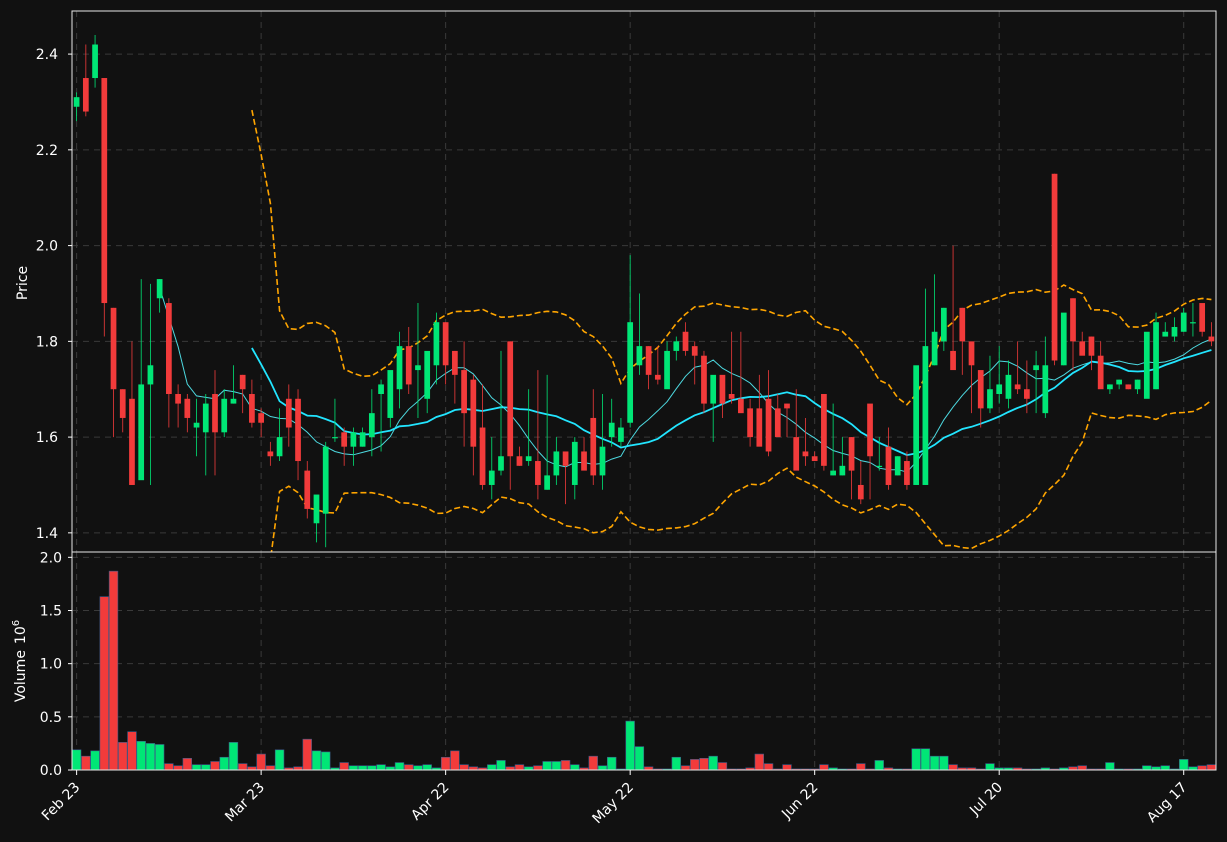 This screenshot has height=842, width=1227. I want to click on price-tick-label: 1.4, so click(47, 534).